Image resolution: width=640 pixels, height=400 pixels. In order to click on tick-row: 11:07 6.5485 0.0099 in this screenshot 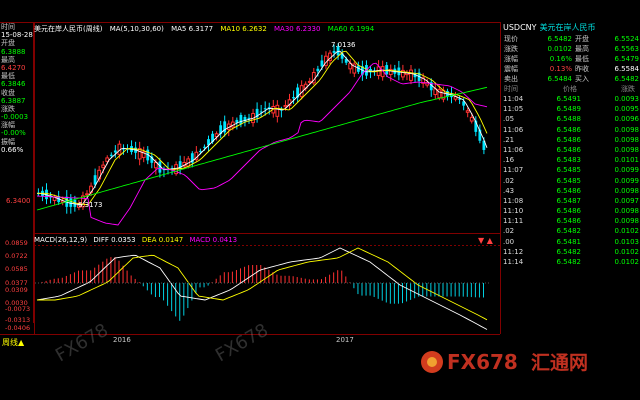, I will do `click(570, 170)`.